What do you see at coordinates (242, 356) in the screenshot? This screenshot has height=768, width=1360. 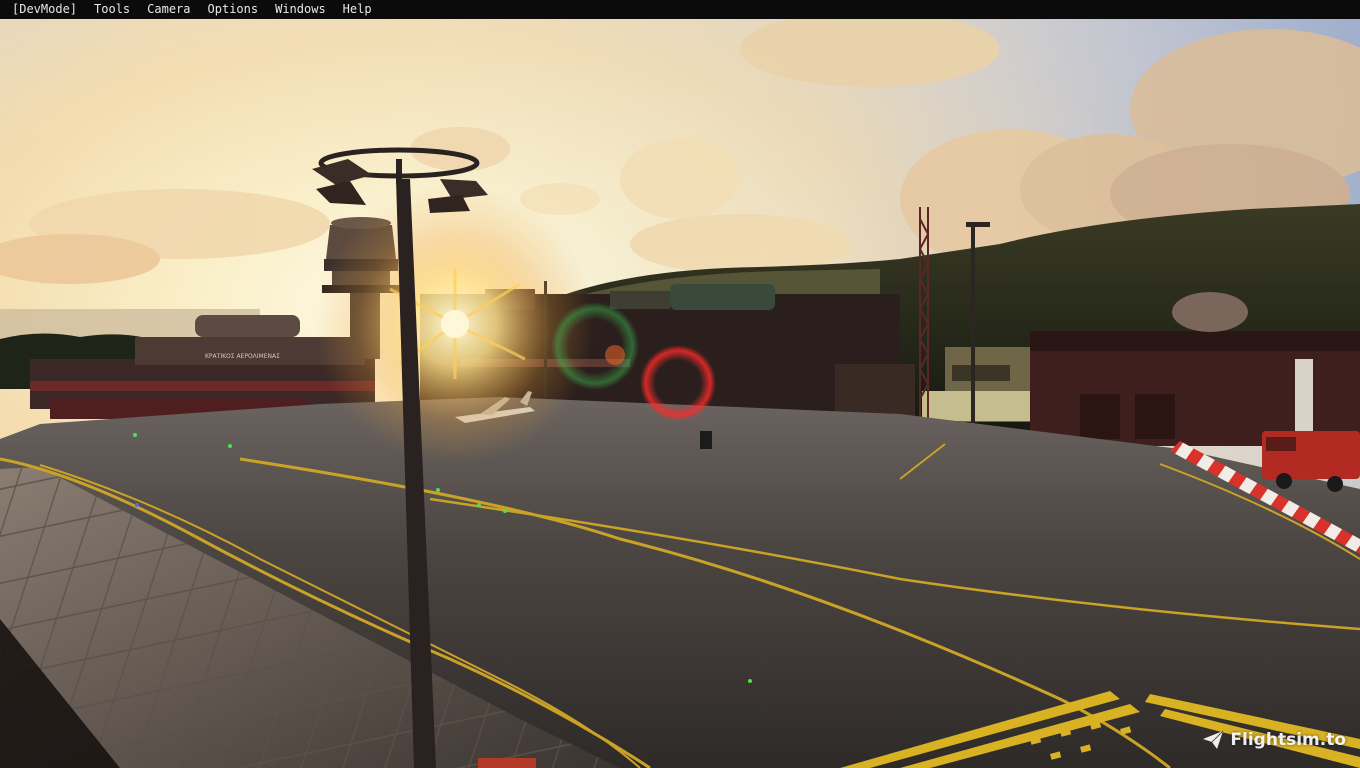 I see `terminal-sign: ΚΡΑΤΙΚΟΣ ΑΕΡΟΛΙΜΕΝΑΣ` at bounding box center [242, 356].